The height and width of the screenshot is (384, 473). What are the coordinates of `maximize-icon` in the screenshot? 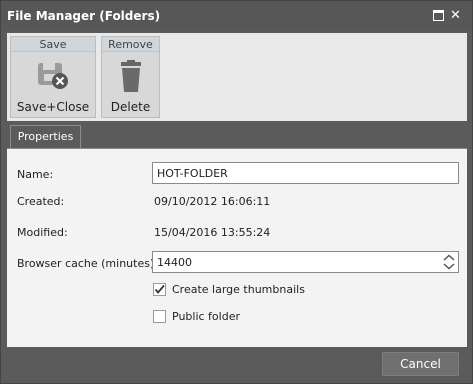 It's located at (438, 15).